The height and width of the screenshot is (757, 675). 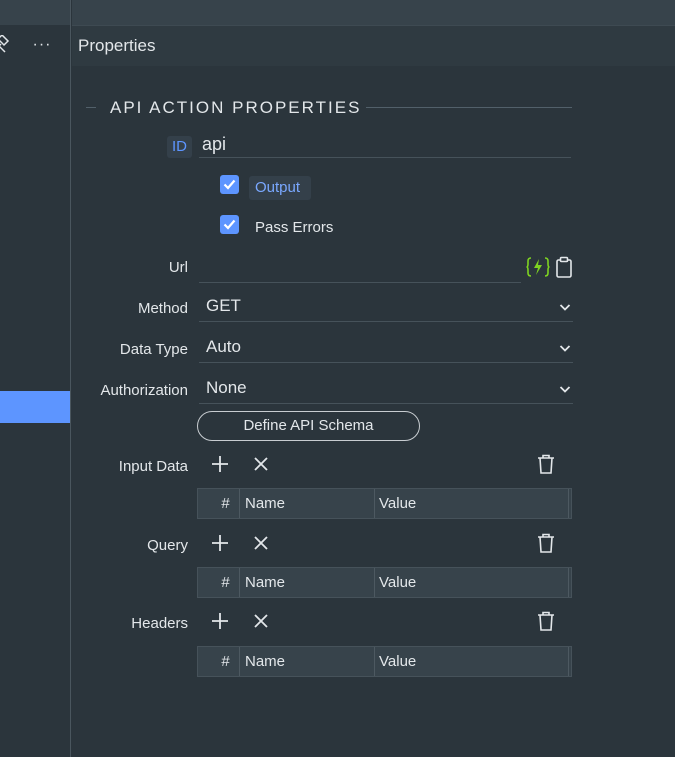 What do you see at coordinates (564, 267) in the screenshot?
I see `clipboard-icon` at bounding box center [564, 267].